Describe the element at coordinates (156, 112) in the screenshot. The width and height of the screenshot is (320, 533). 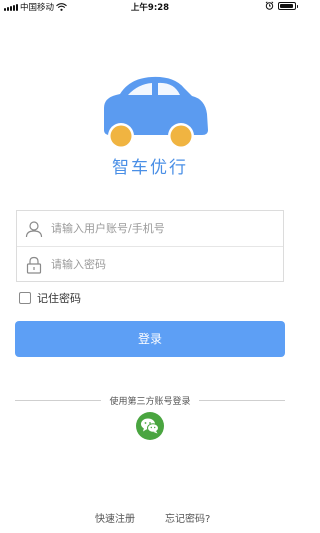
I see `car-icon` at that location.